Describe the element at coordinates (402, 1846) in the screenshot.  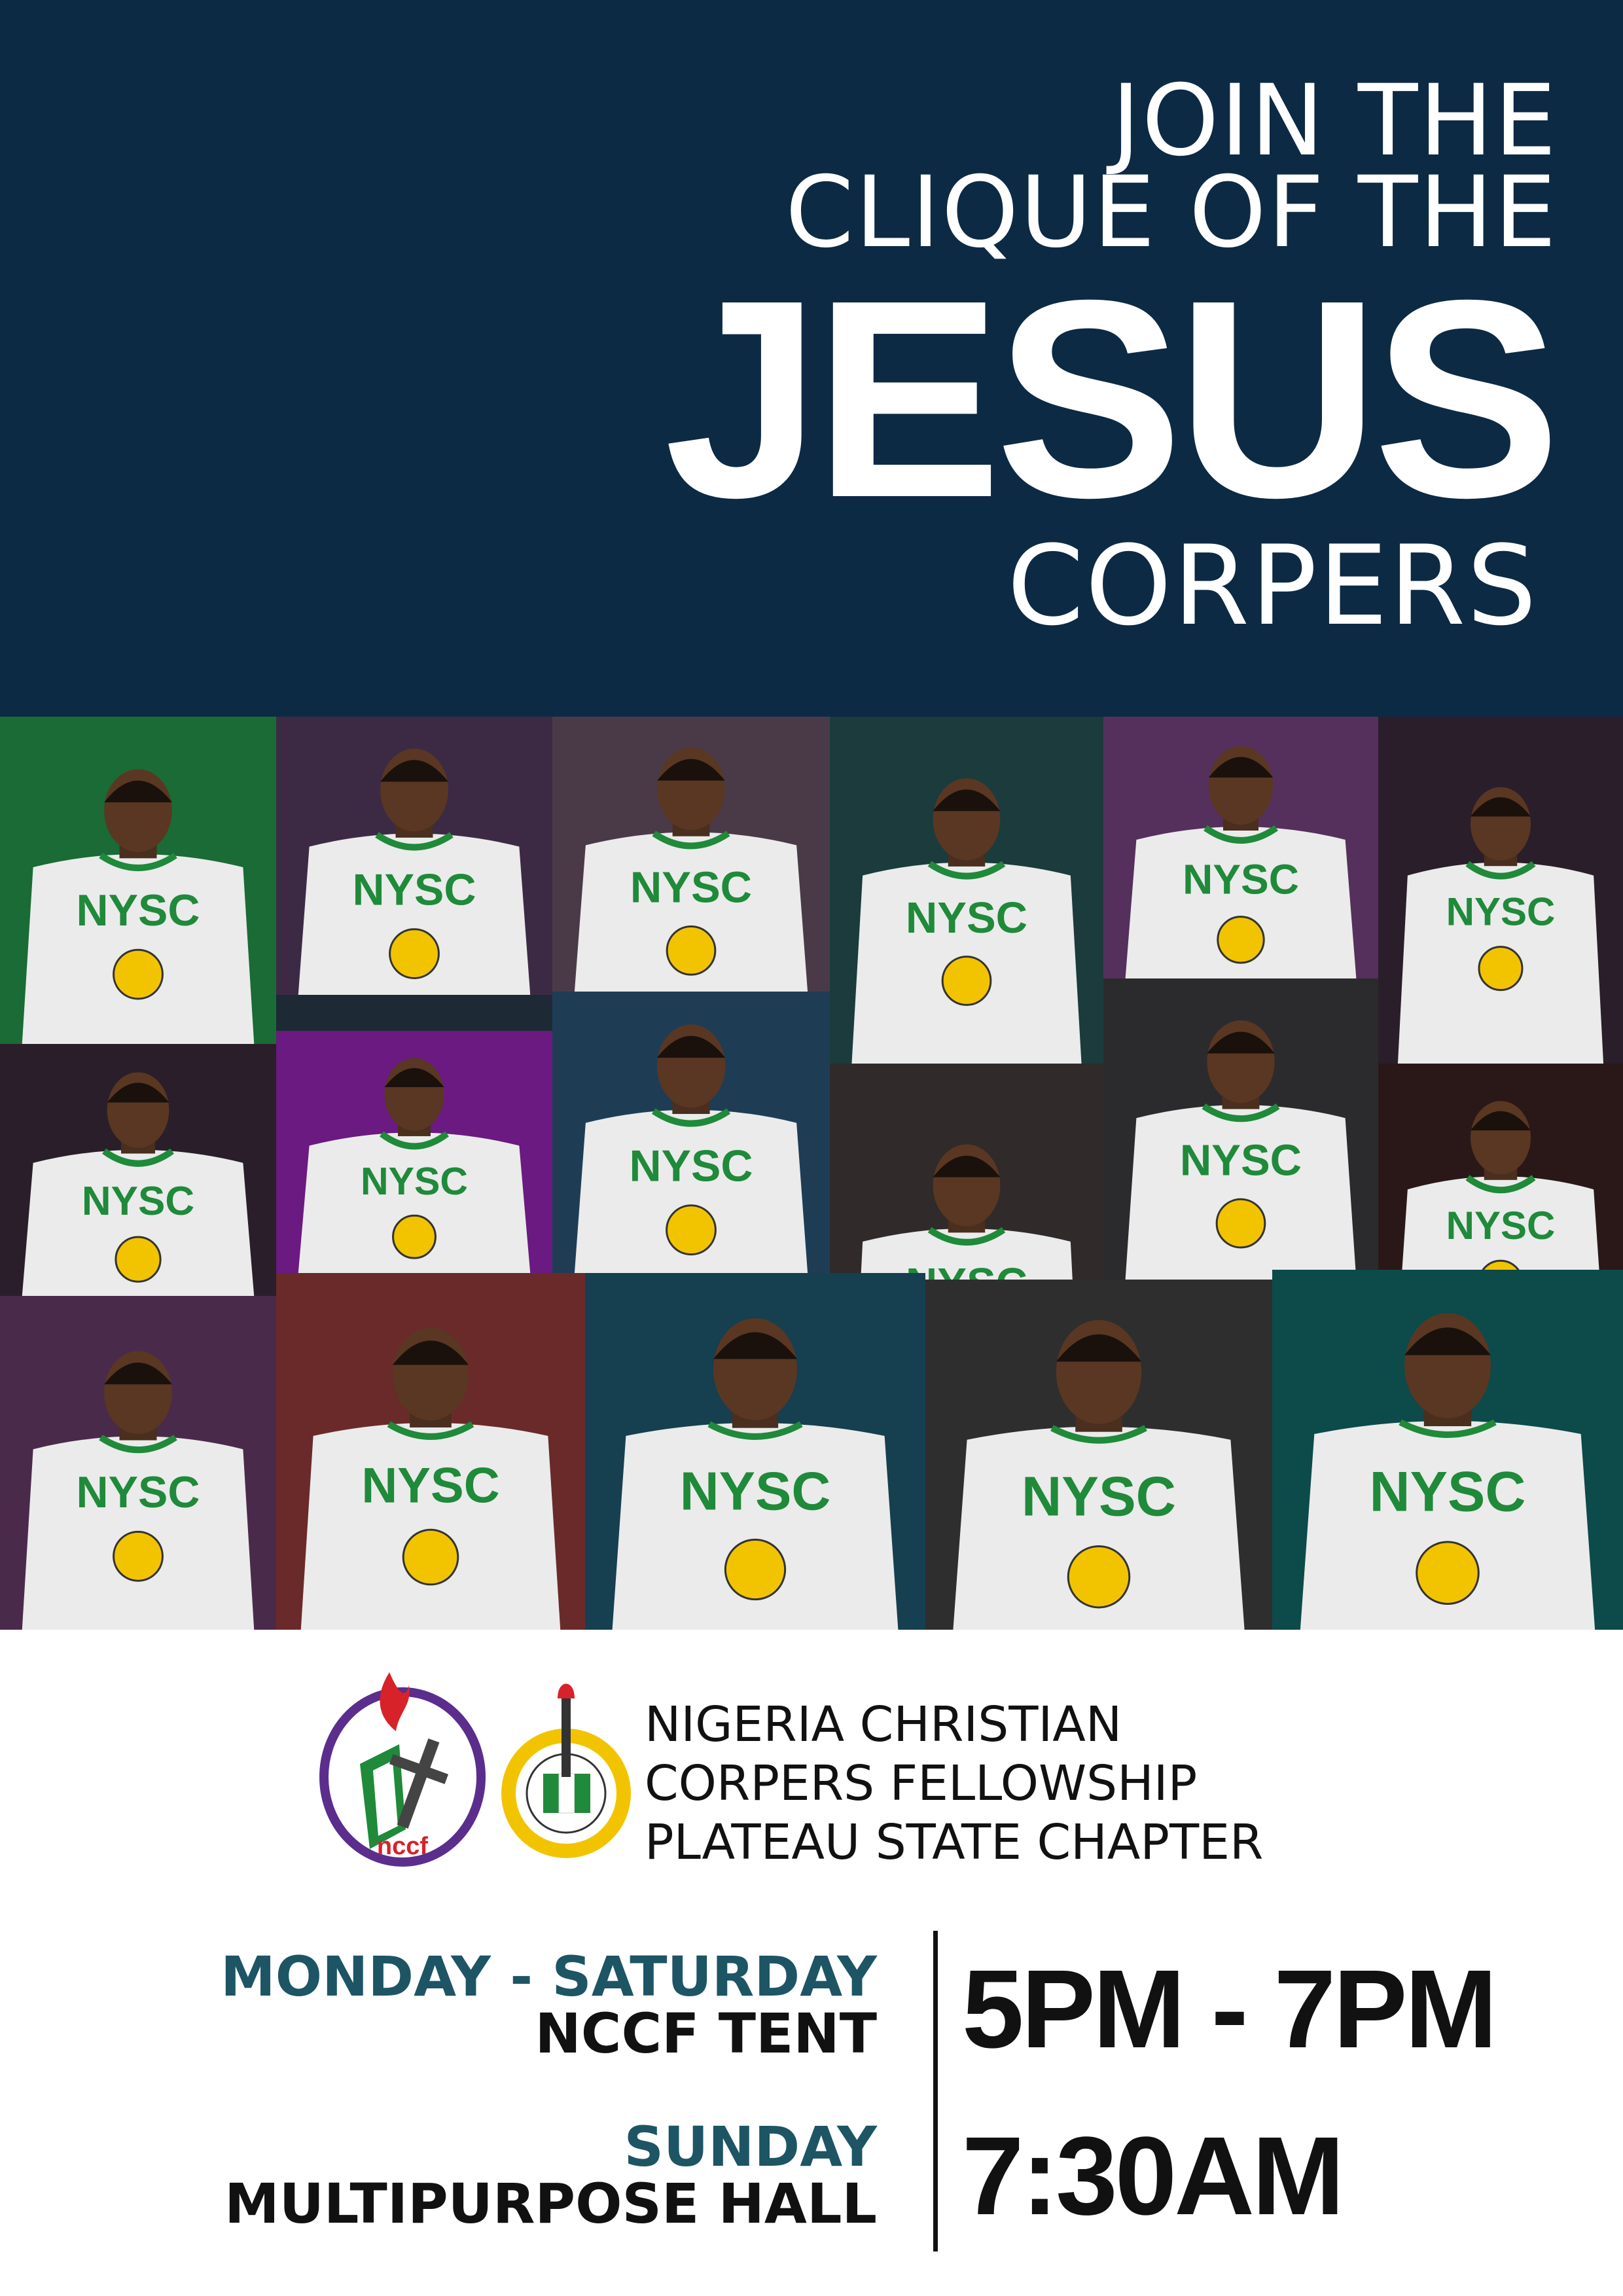
I see `nccf-logo-text: nccf` at that location.